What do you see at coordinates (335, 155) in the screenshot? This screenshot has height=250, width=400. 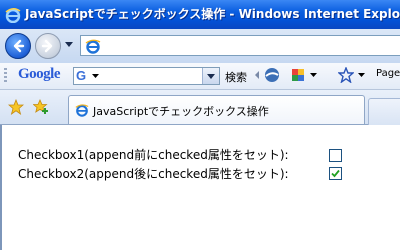 I see `checkbox1` at bounding box center [335, 155].